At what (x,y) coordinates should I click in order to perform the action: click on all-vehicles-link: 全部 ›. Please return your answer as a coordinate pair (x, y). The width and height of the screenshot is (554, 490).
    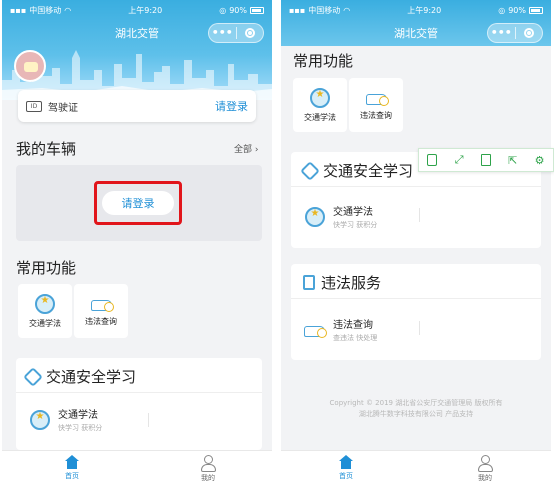
    Looking at the image, I should click on (246, 148).